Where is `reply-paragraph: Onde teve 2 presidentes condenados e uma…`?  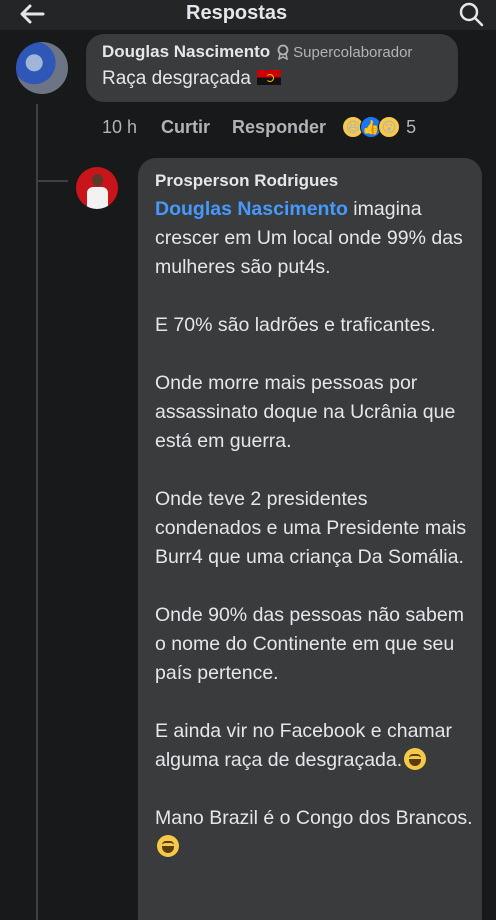 reply-paragraph: Onde teve 2 presidentes condenados e uma… is located at coordinates (311, 528).